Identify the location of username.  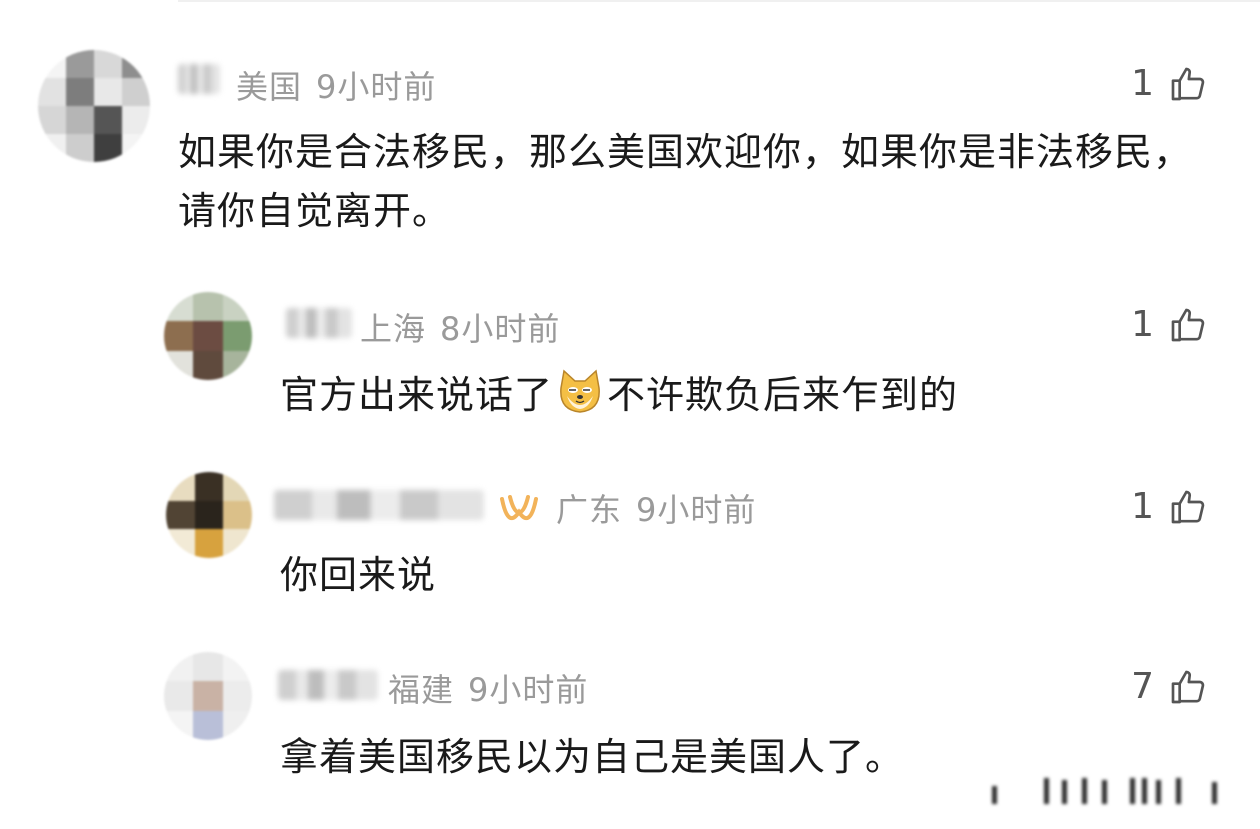
(328, 685).